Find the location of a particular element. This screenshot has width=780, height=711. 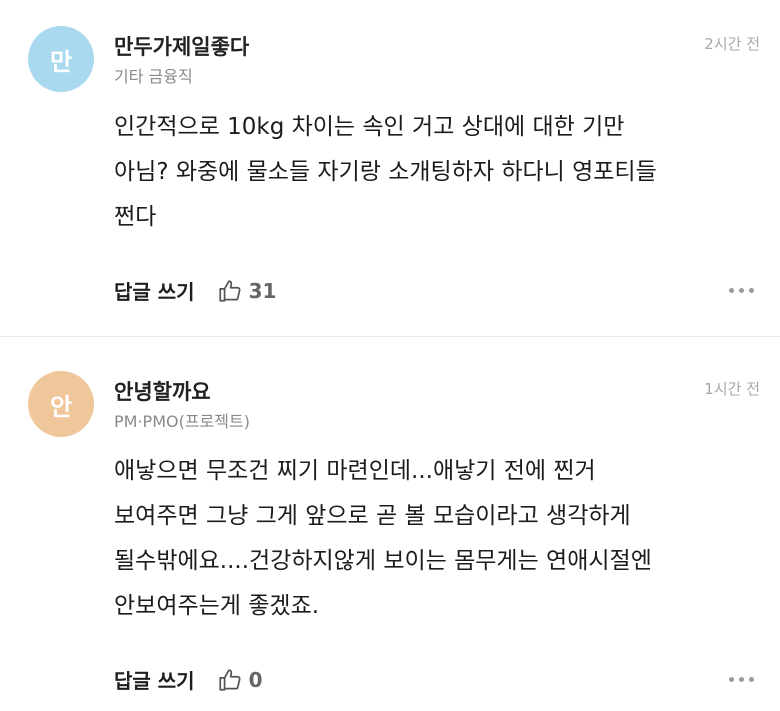

comment-line: 보여주면 그냥 그게 앞으로 곧 볼 모습이라고 생각하게 is located at coordinates (372, 516).